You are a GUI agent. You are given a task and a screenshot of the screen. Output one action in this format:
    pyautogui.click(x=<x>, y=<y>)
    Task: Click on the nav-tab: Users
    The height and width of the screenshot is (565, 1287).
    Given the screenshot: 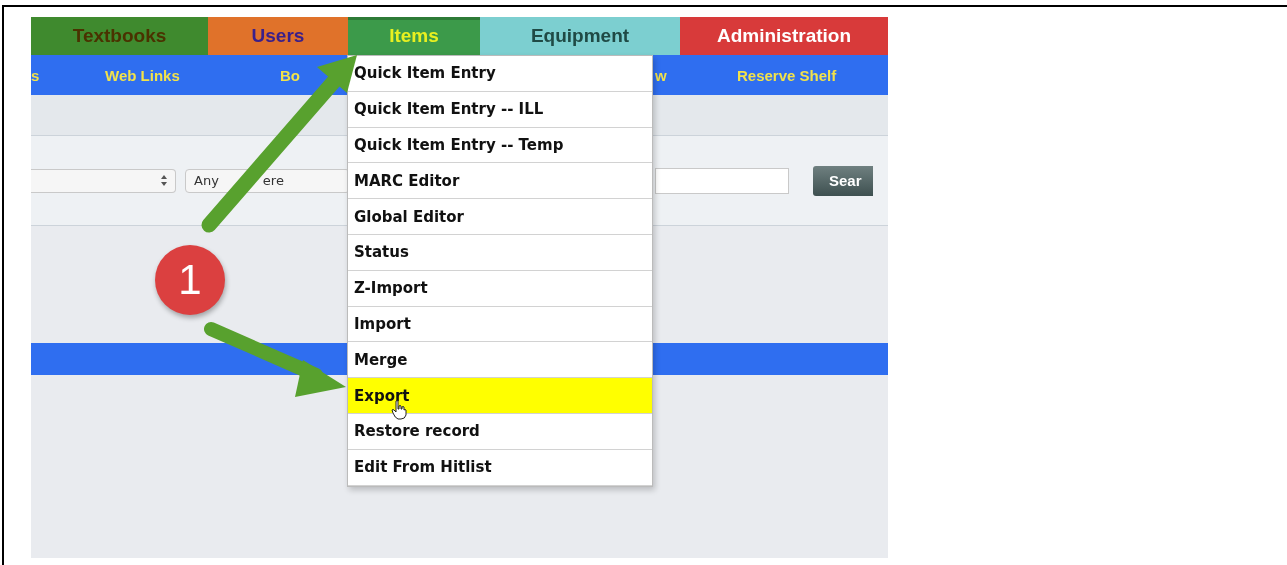 What is the action you would take?
    pyautogui.click(x=278, y=36)
    